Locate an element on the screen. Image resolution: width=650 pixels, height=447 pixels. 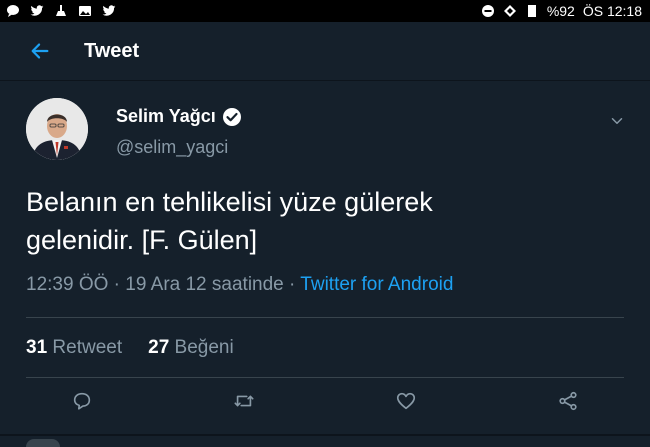
avatar is located at coordinates (57, 129).